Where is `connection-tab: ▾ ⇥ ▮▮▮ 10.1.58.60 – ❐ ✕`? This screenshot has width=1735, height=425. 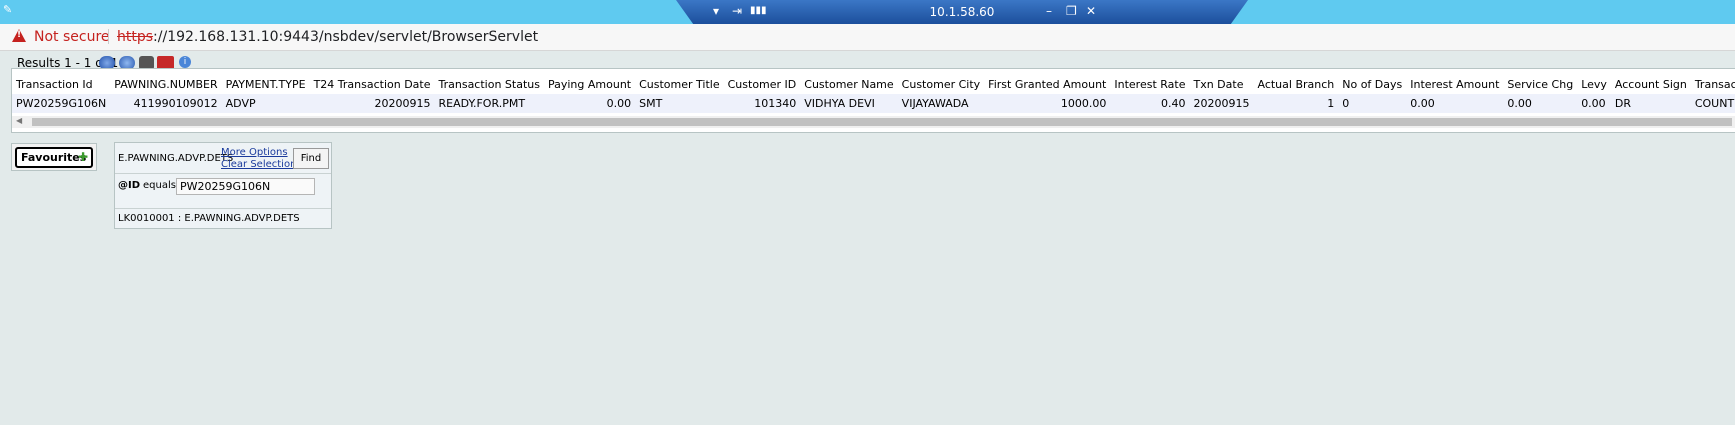 connection-tab: ▾ ⇥ ▮▮▮ 10.1.58.60 – ❐ ✕ is located at coordinates (962, 12).